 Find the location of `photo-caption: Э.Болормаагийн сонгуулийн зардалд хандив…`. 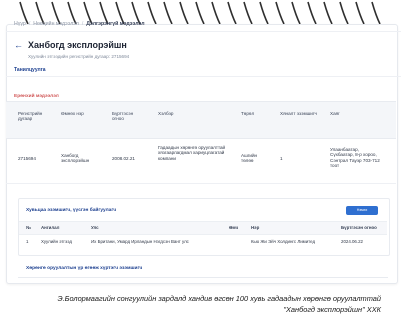

photo-caption: Э.Болормаагийн сонгуулийн зардалд хандив… is located at coordinates (201, 304).